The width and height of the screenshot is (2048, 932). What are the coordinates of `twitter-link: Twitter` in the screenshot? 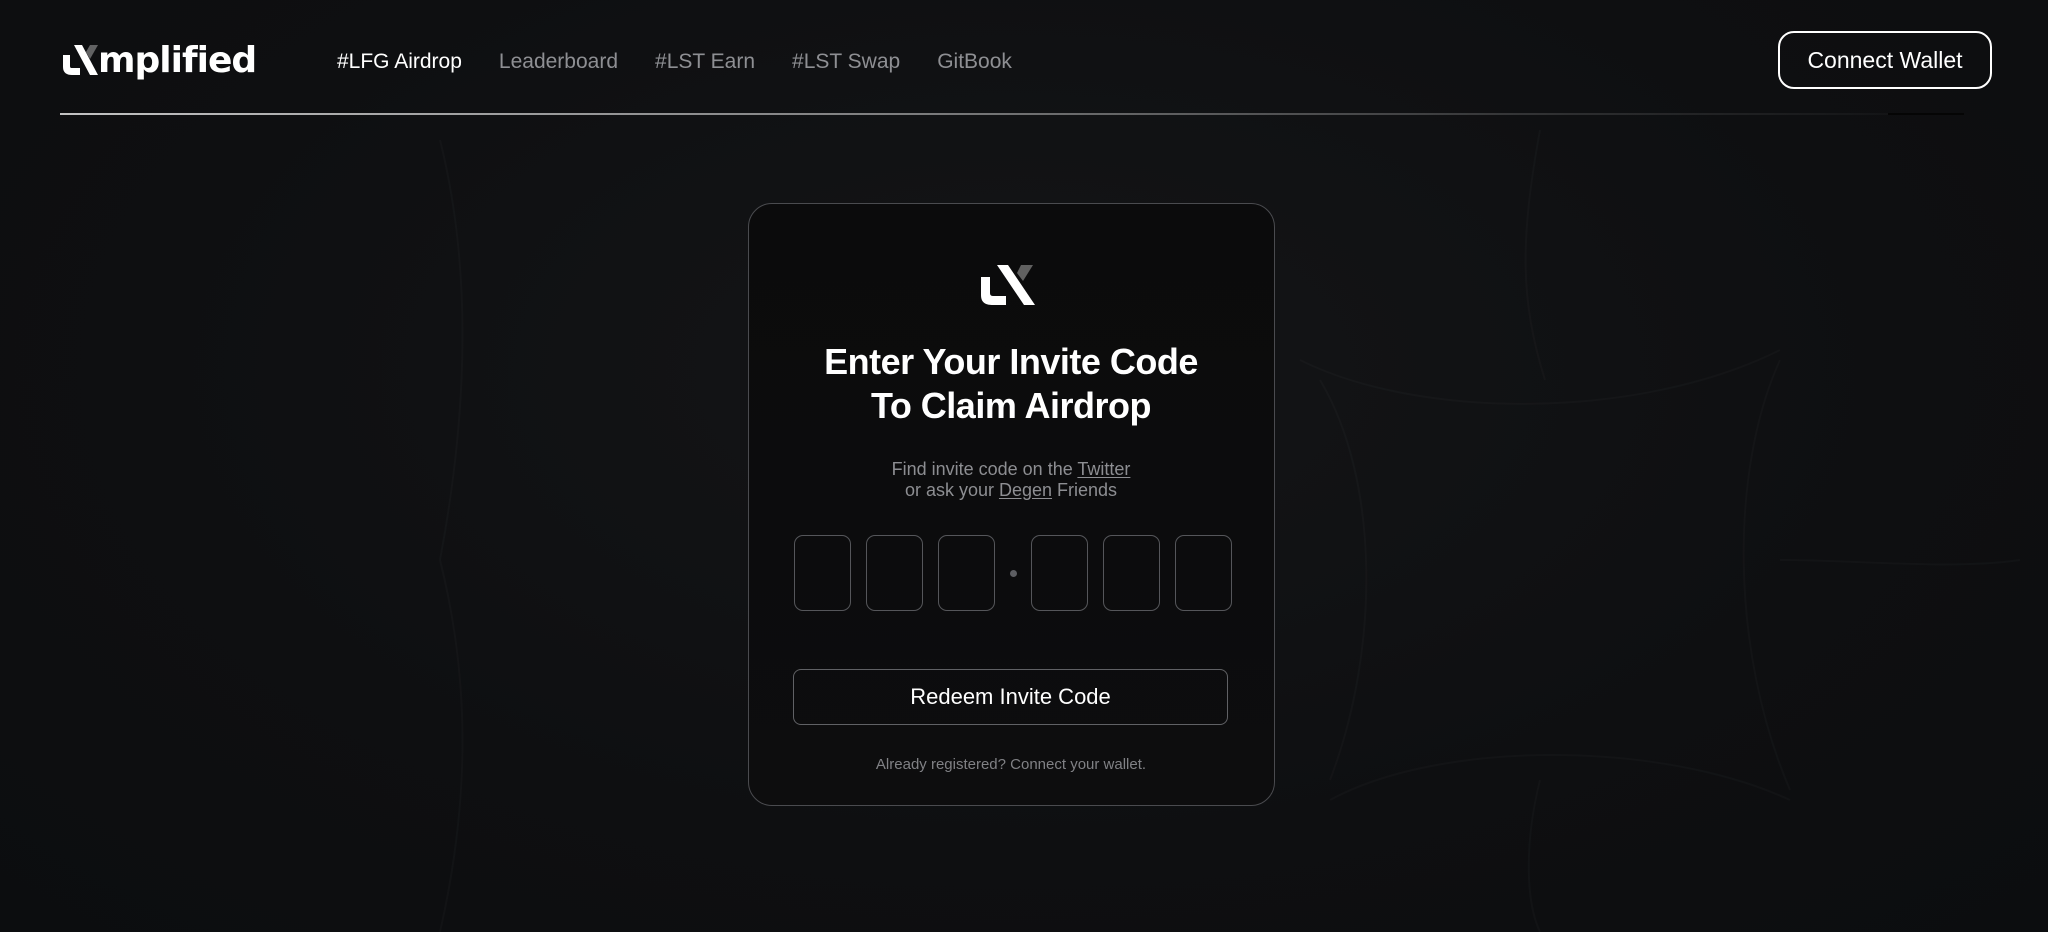 It's located at (1103, 469).